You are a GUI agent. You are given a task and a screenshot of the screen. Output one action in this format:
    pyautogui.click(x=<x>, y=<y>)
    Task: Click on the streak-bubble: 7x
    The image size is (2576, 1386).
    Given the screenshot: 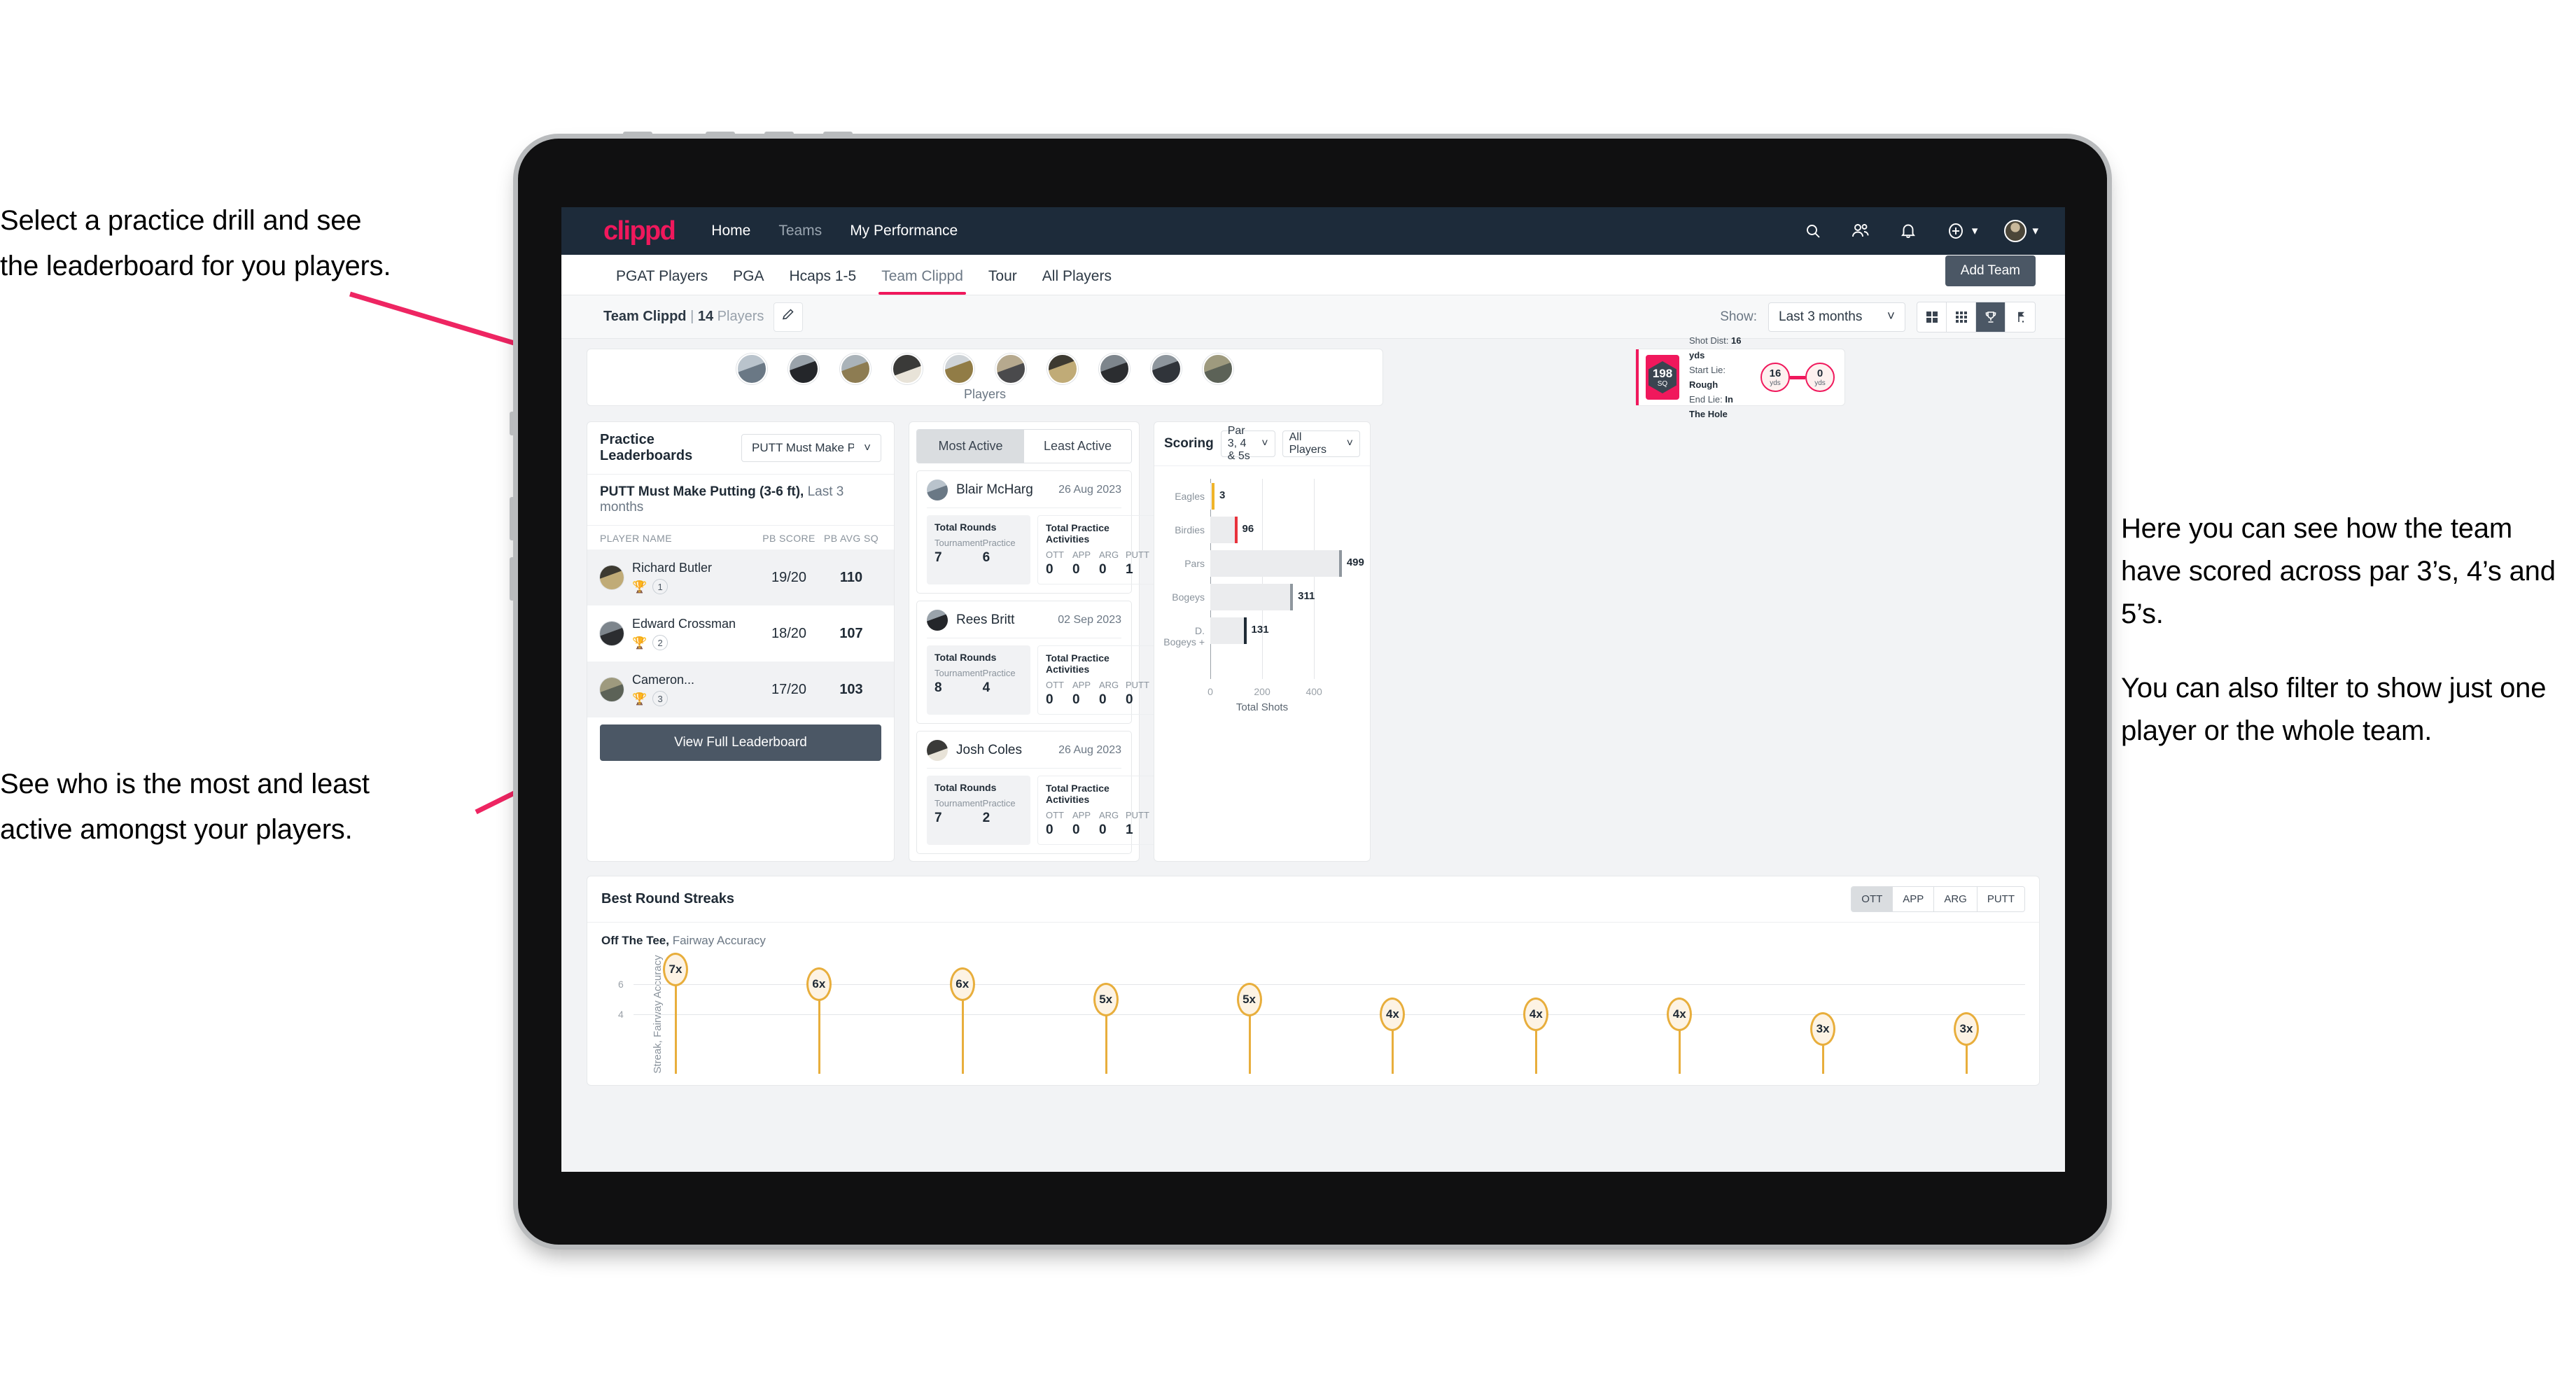 What is the action you would take?
    pyautogui.click(x=675, y=970)
    